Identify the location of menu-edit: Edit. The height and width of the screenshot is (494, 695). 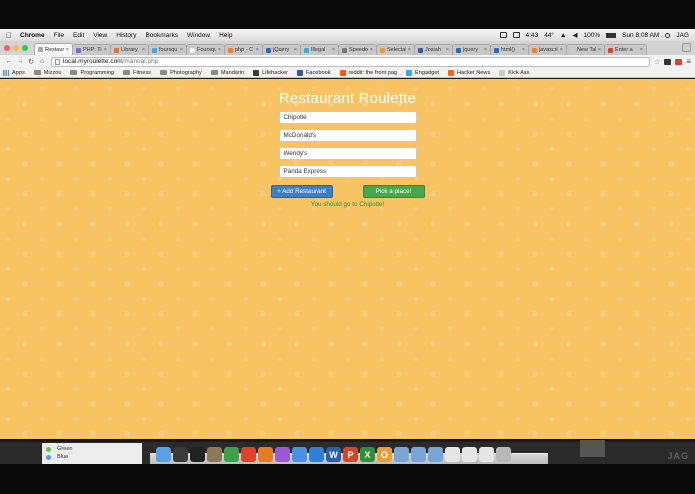
(78, 35).